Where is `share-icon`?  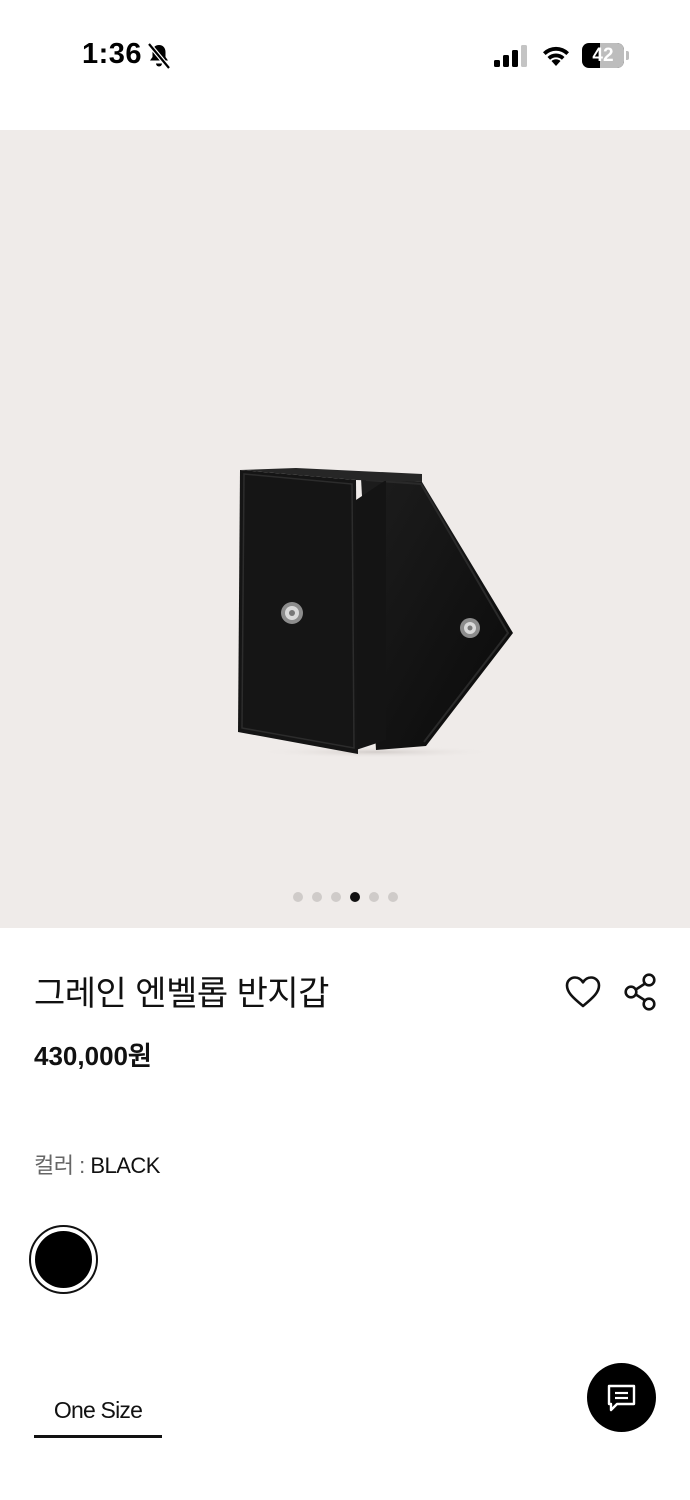
share-icon is located at coordinates (640, 992).